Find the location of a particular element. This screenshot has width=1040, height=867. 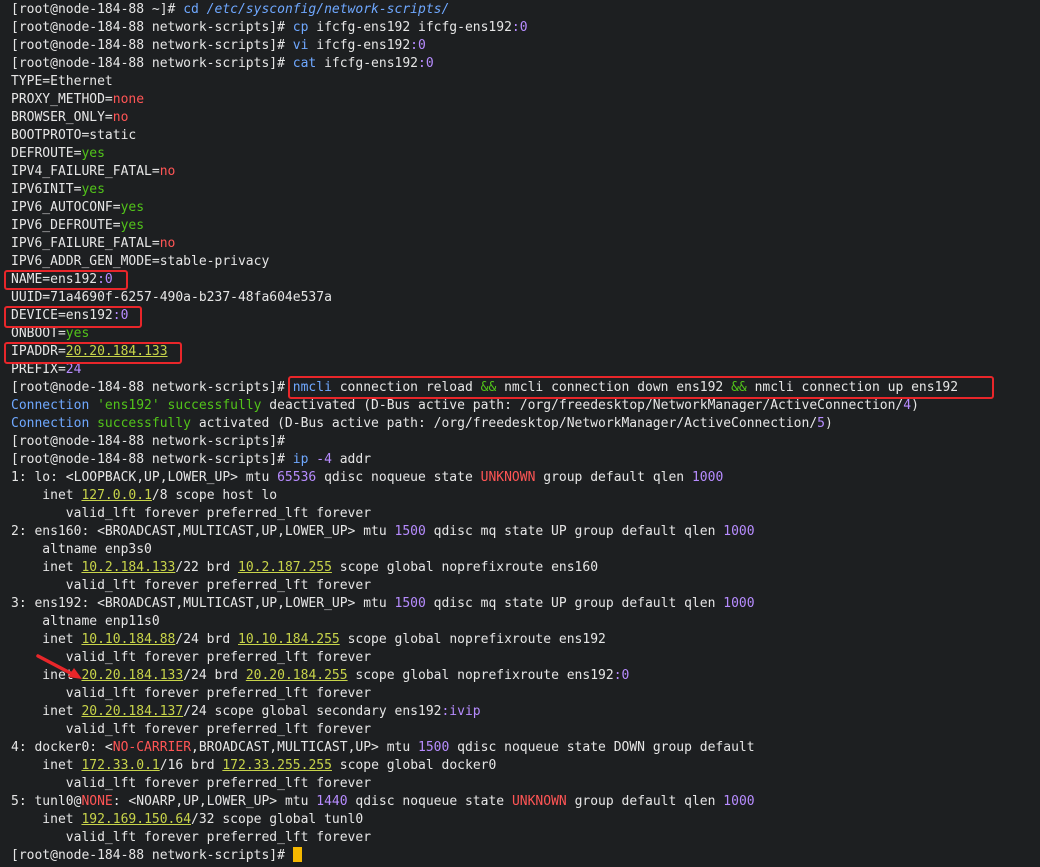

terminal-line: DEVICE=ens192:0 is located at coordinates (525, 316).